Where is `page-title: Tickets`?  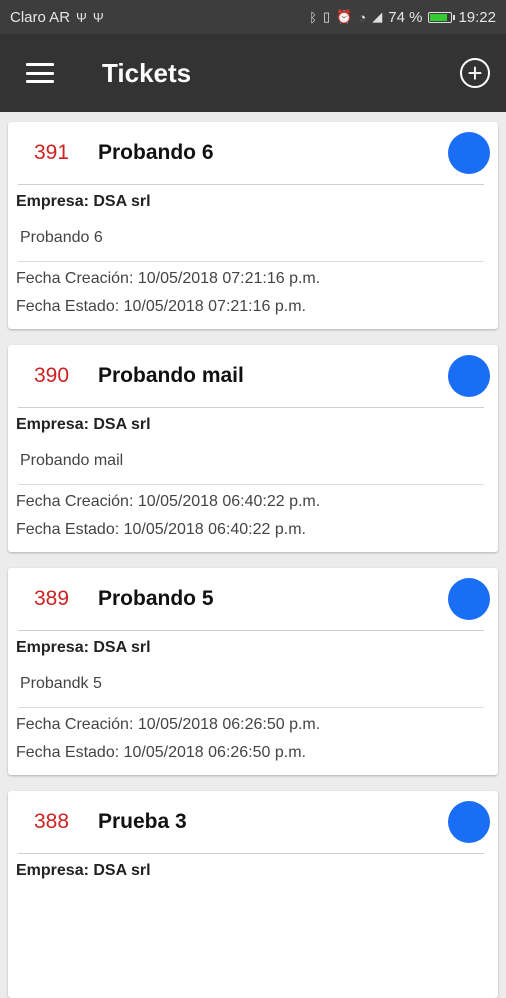 page-title: Tickets is located at coordinates (147, 72).